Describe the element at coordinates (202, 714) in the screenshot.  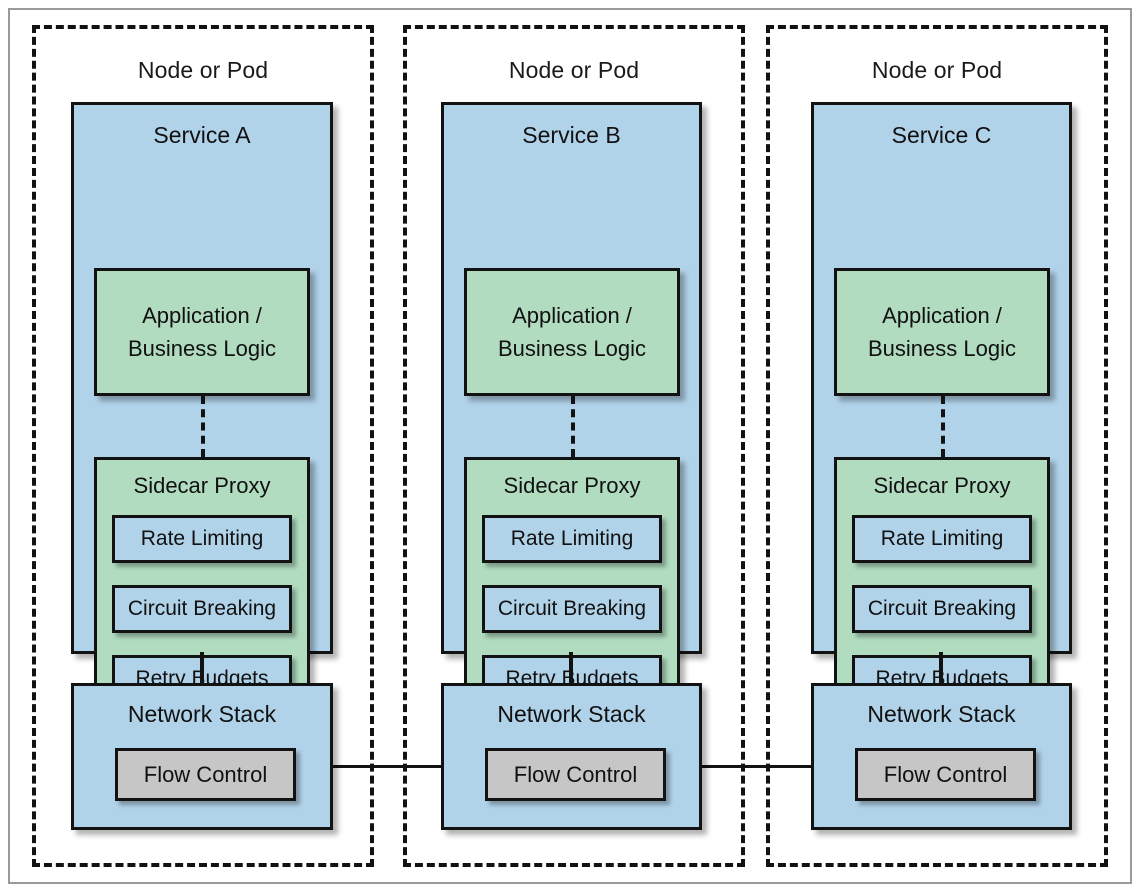
I see `network-stack-title-a: Network Stack` at that location.